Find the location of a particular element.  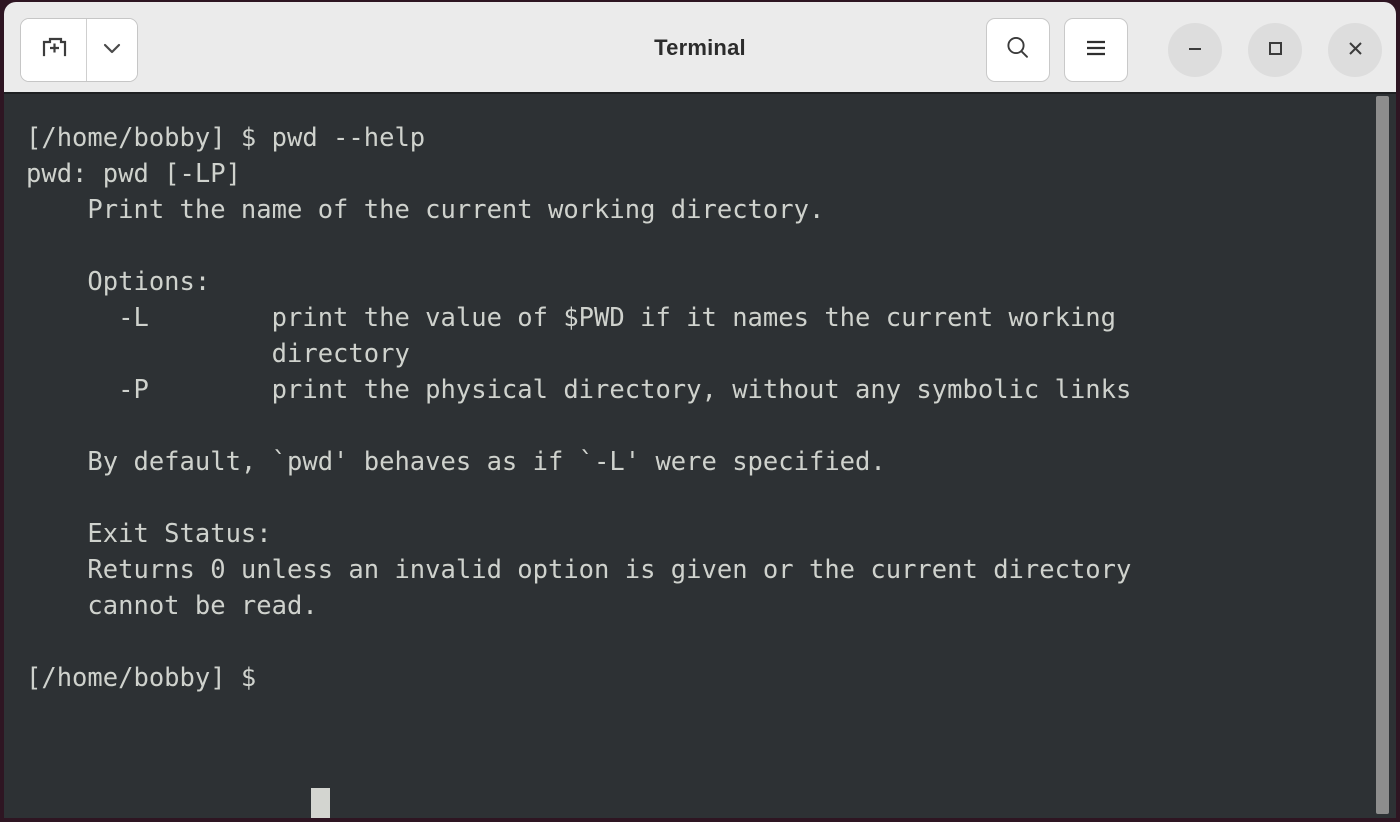

hamburger-menu-button is located at coordinates (1096, 50).